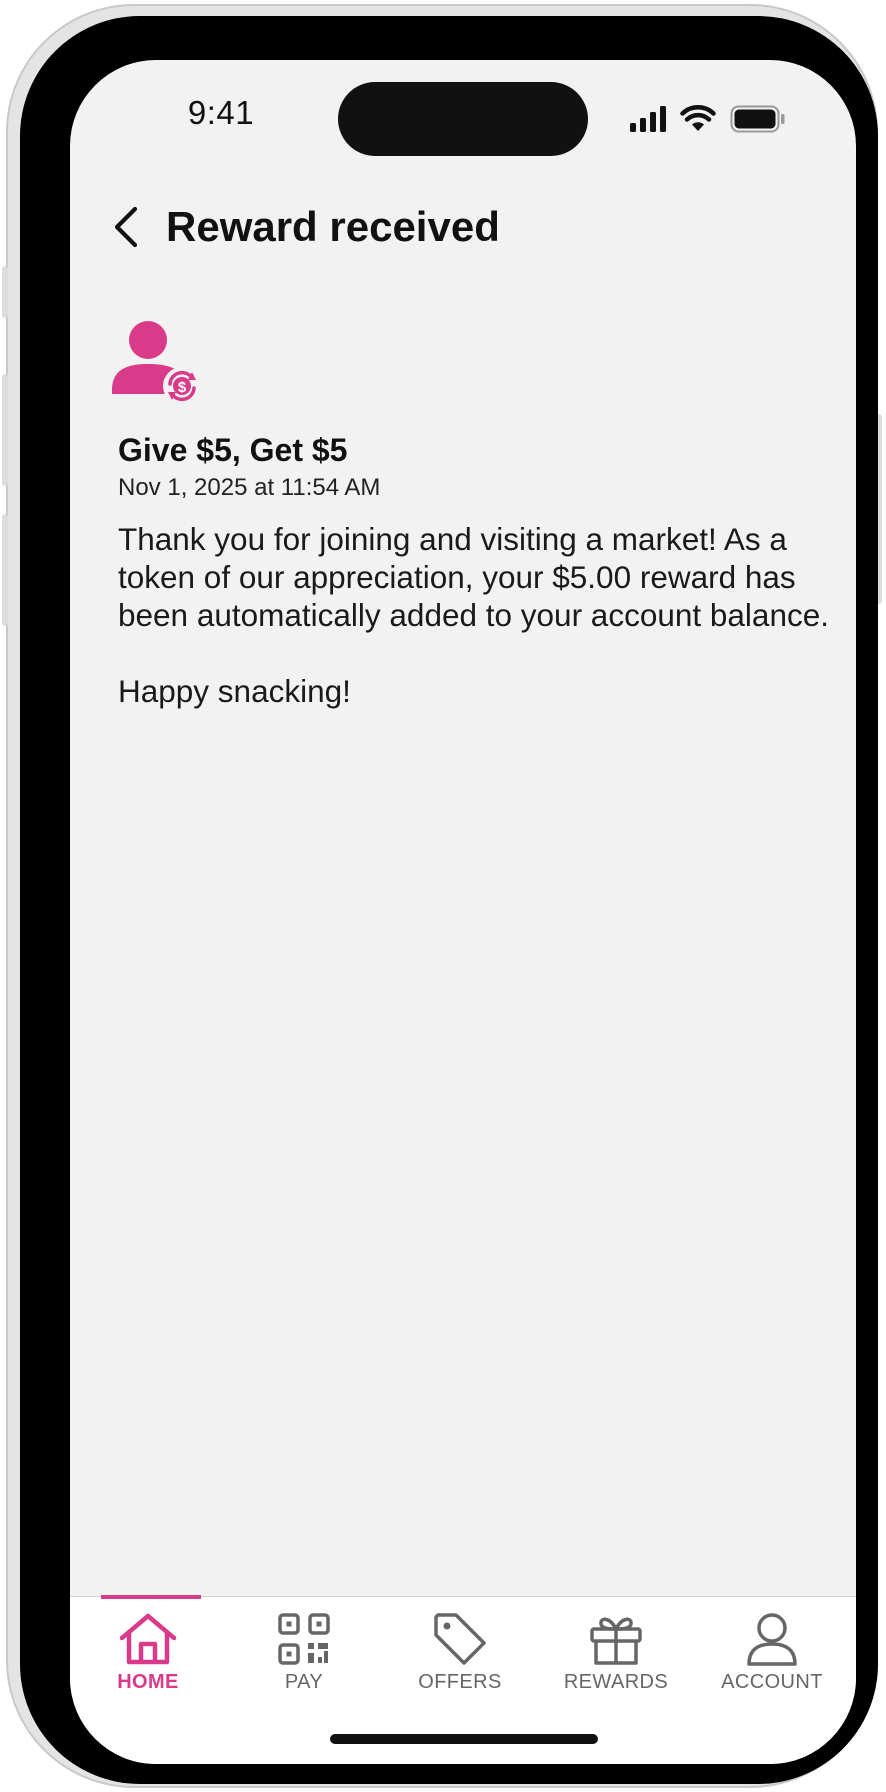  I want to click on volume-up-button, so click(5, 430).